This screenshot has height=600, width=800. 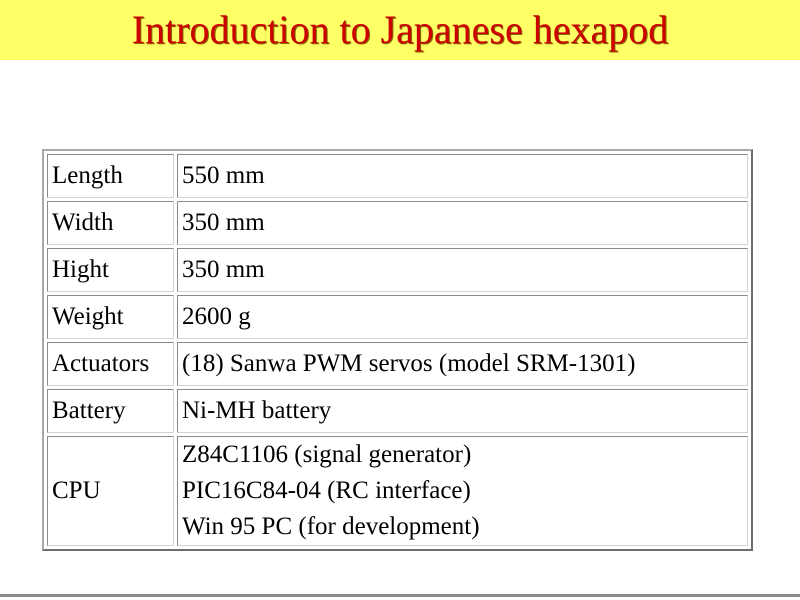 What do you see at coordinates (326, 490) in the screenshot?
I see `cpu-line: PIC16C84-04 (RC interface)` at bounding box center [326, 490].